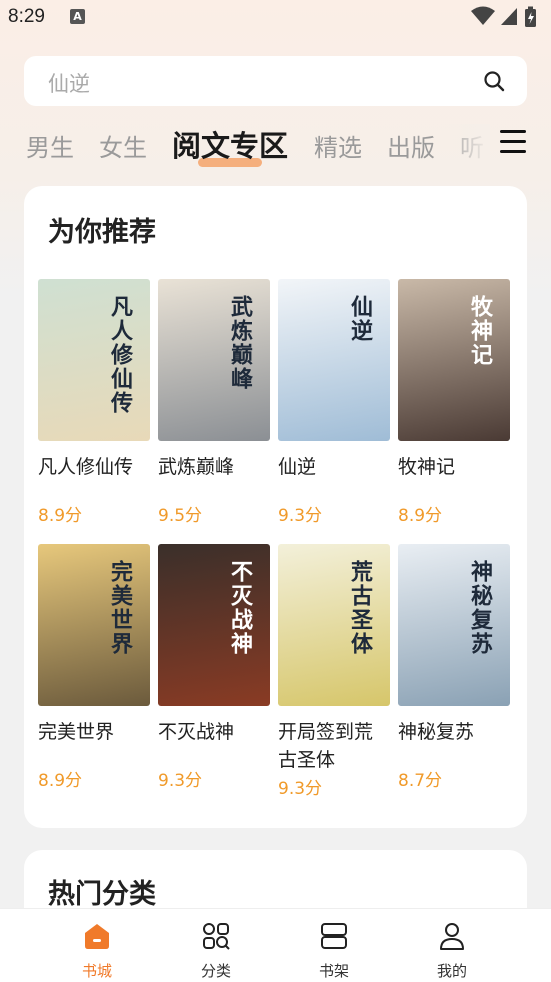  I want to click on nav-label: 分类, so click(215, 971).